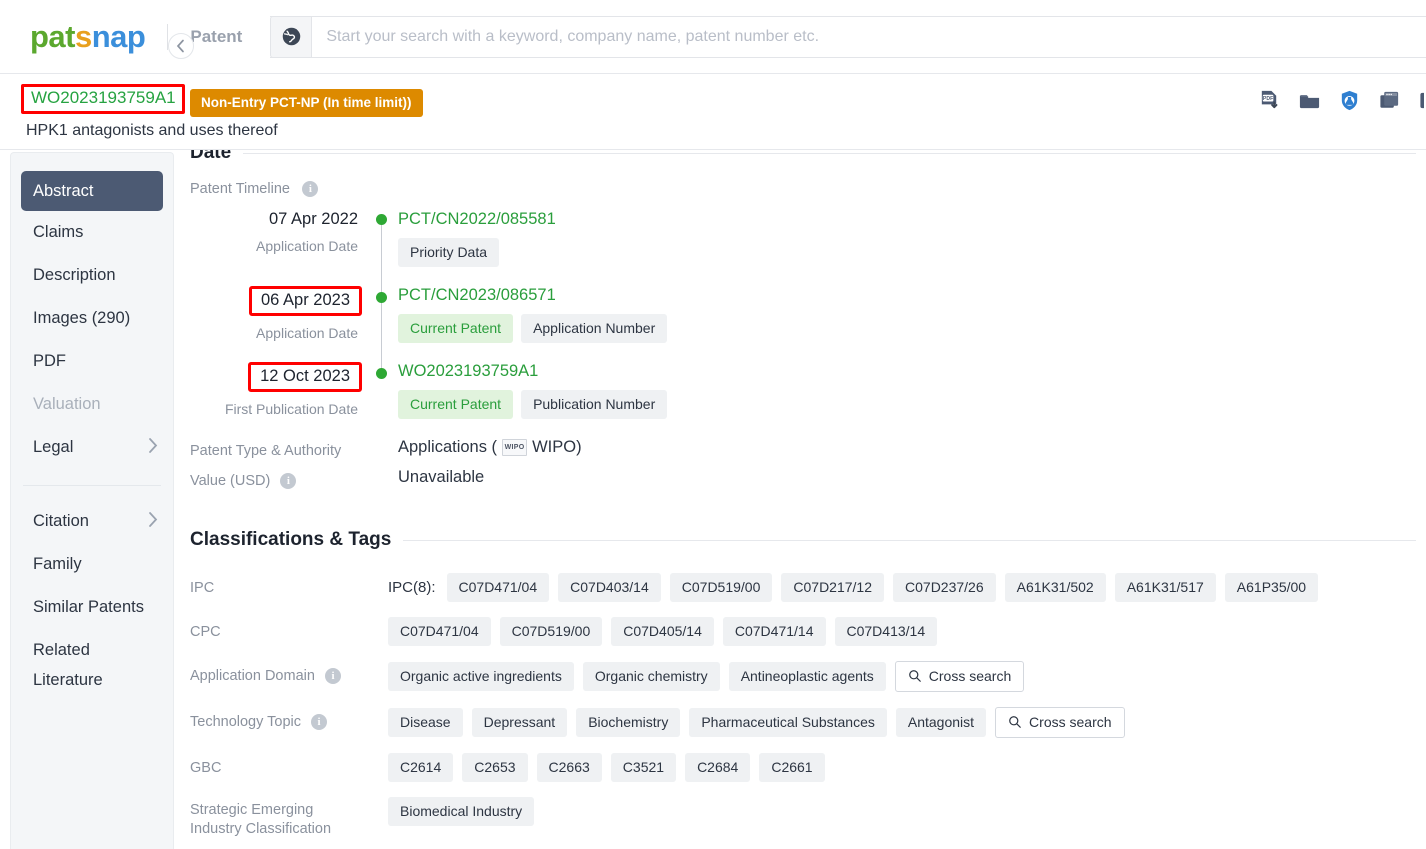 The height and width of the screenshot is (849, 1426). I want to click on label-technology-topic: Technology Topic i, so click(289, 719).